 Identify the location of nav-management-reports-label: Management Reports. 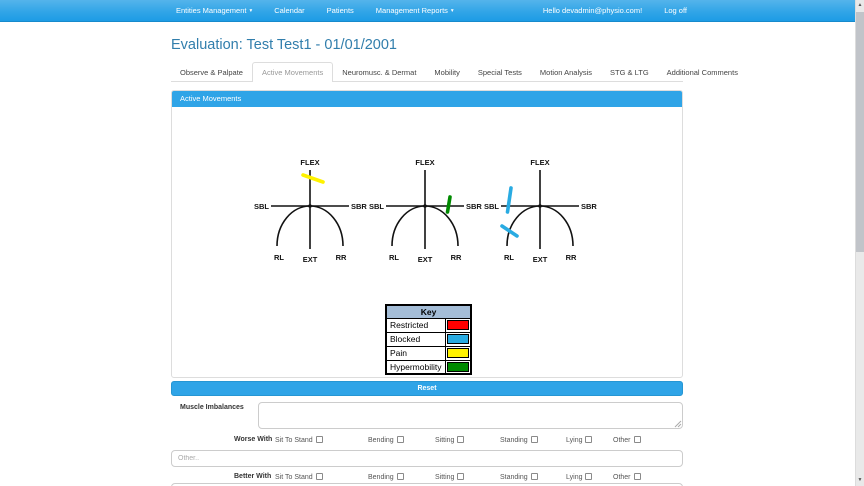
(411, 10).